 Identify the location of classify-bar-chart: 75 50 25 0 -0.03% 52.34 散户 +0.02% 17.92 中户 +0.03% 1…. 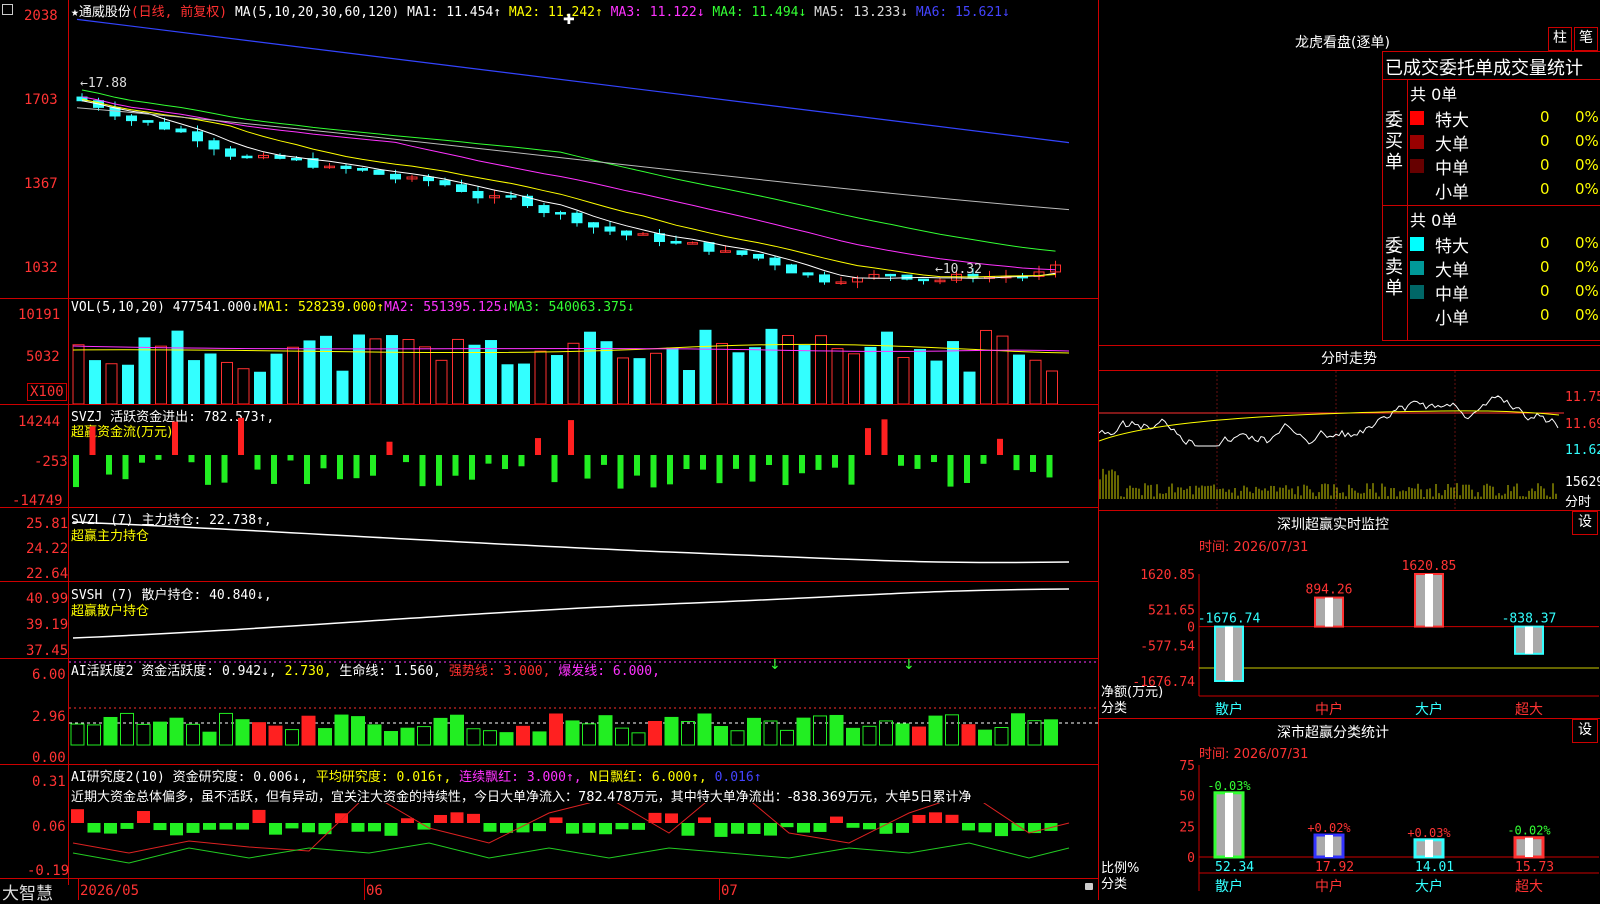
(1349, 828).